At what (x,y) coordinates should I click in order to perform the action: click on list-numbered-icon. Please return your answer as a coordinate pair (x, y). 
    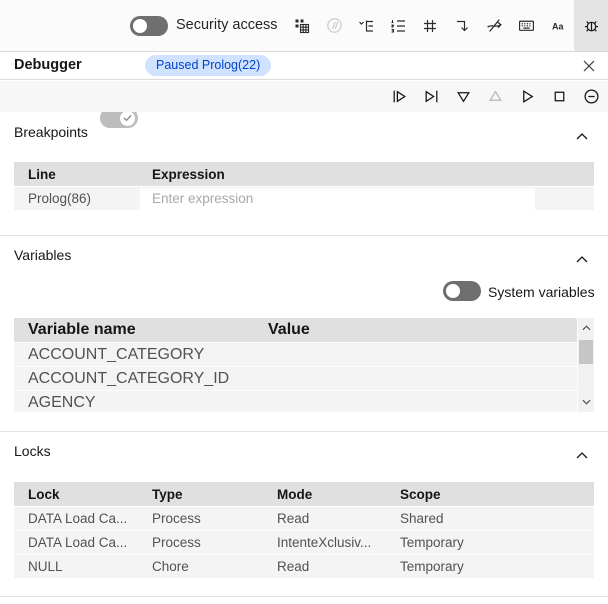
    Looking at the image, I should click on (398, 25).